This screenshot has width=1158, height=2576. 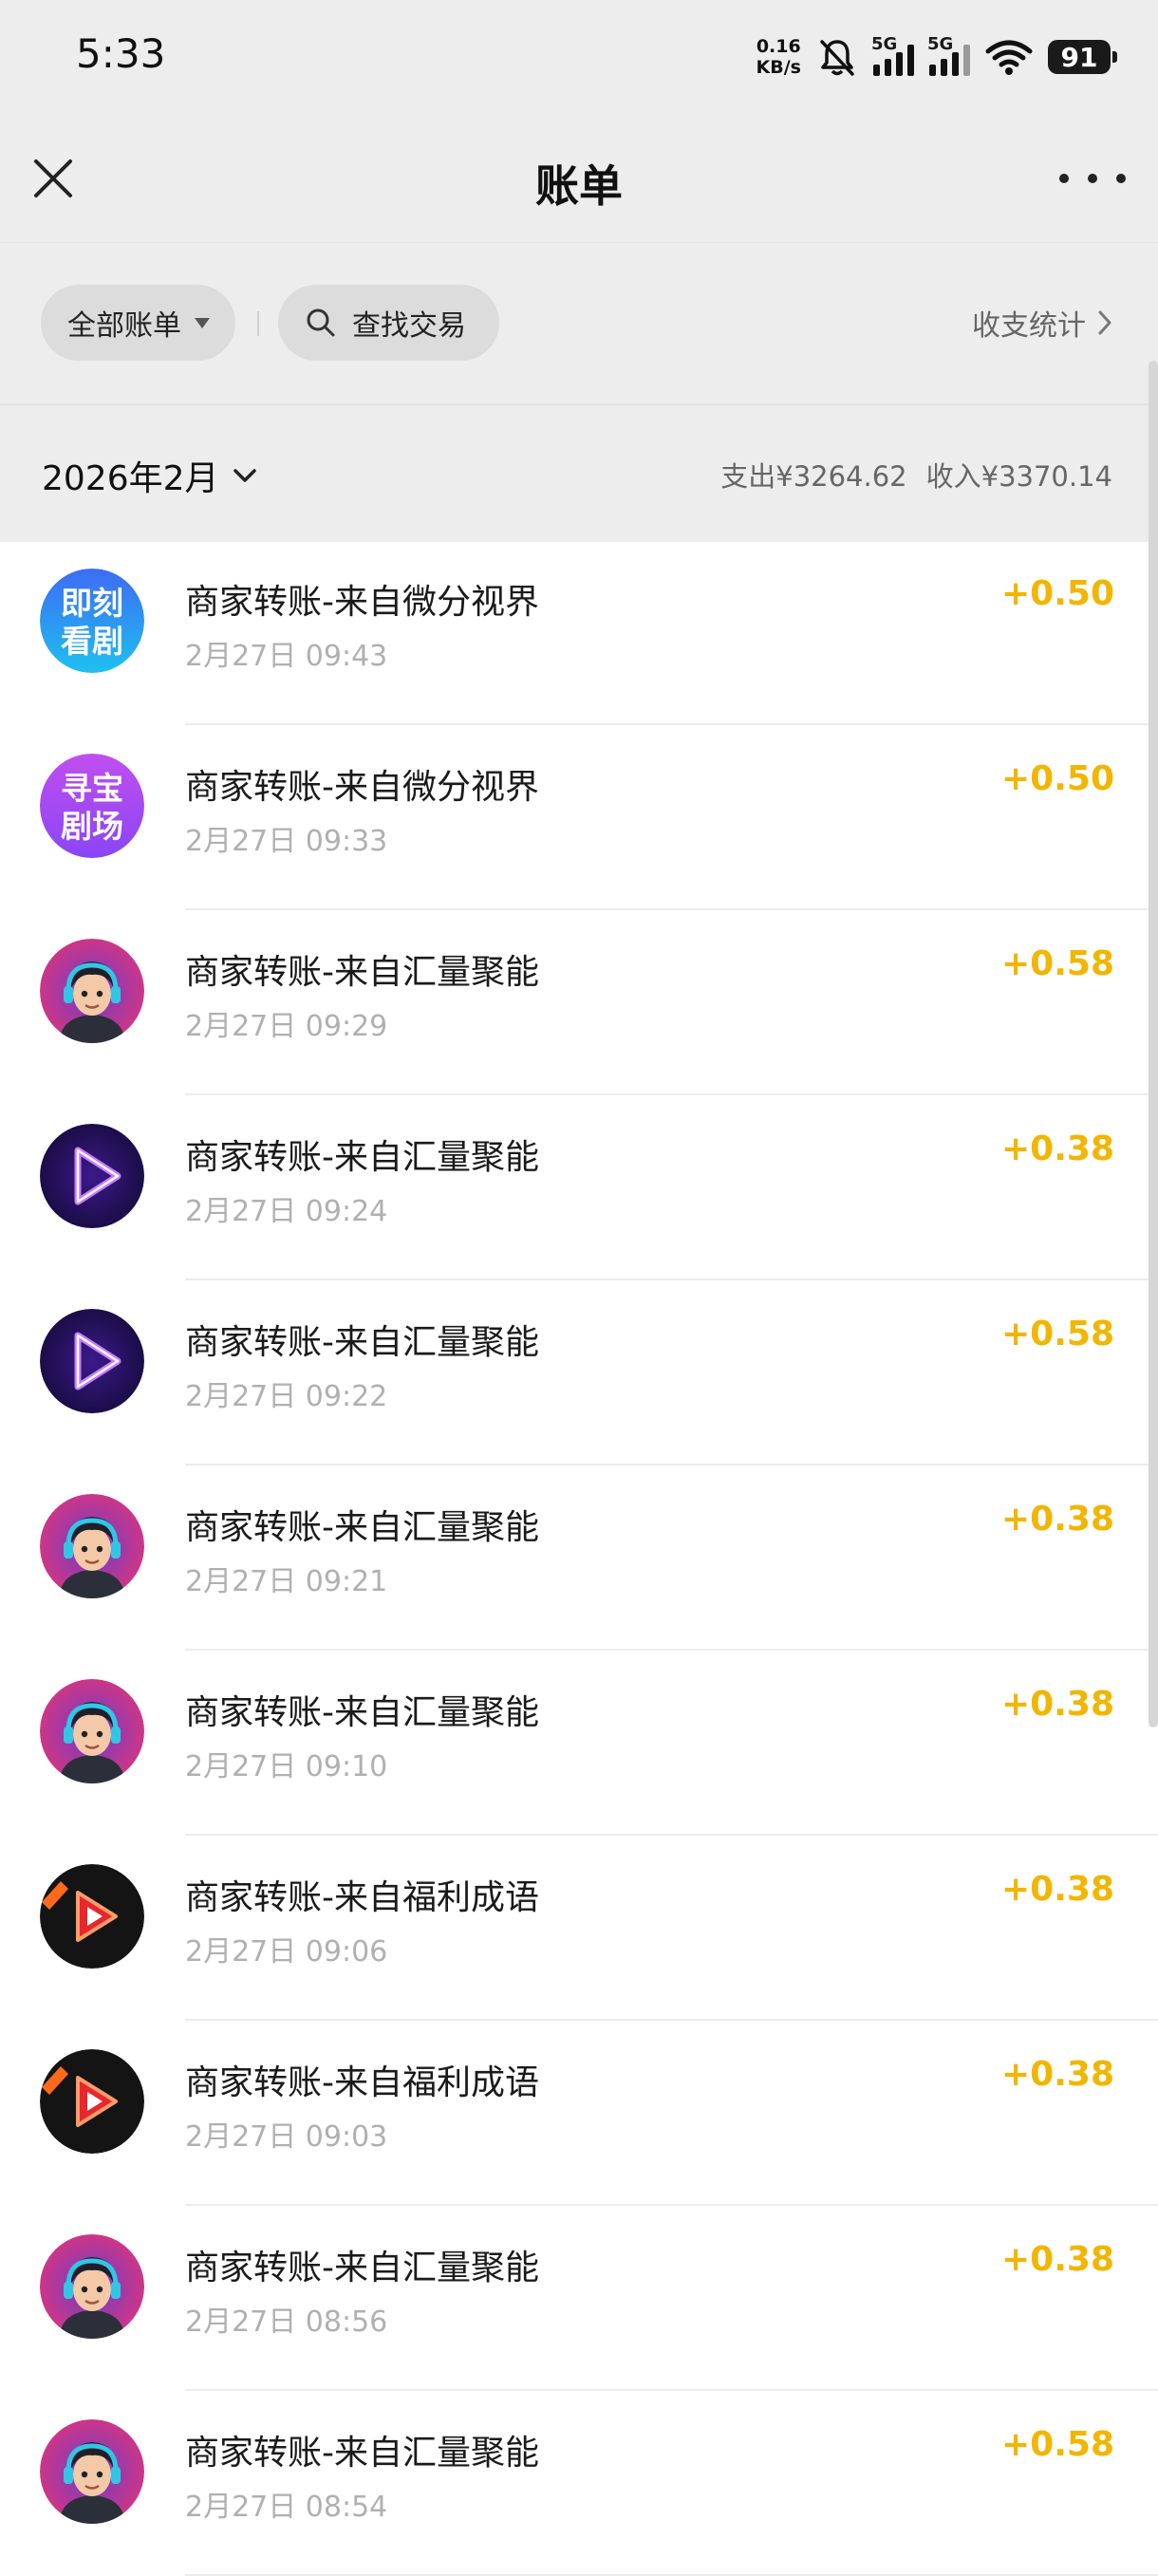 I want to click on network-speed: 0.16 KB/s, so click(x=778, y=57).